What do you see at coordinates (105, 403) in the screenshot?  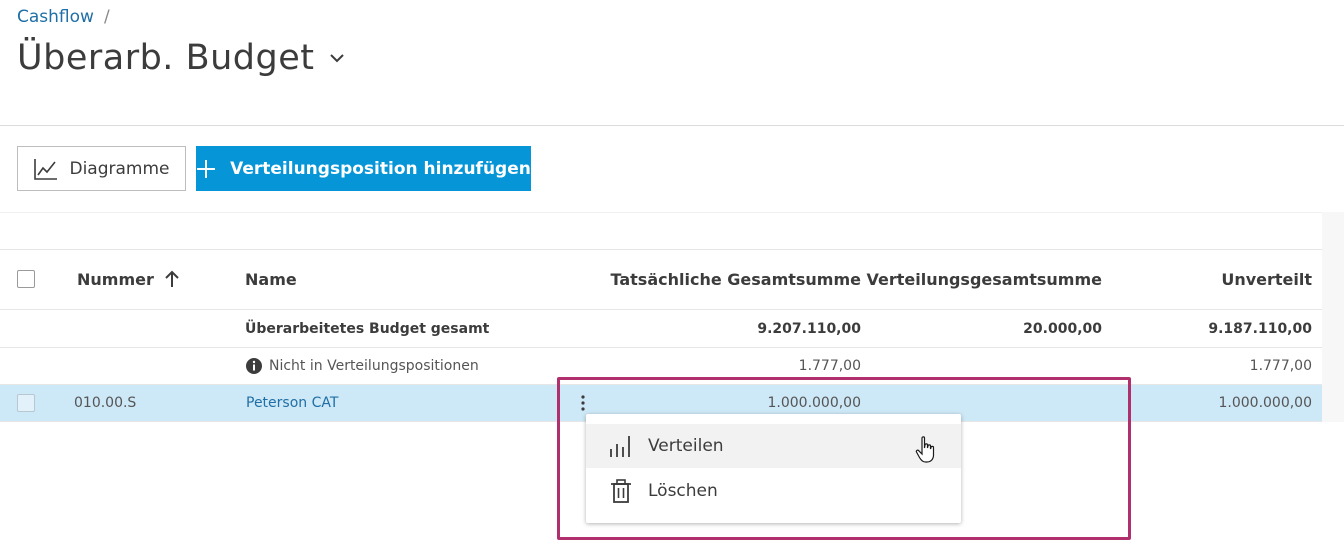 I see `row-number: 010.00.S` at bounding box center [105, 403].